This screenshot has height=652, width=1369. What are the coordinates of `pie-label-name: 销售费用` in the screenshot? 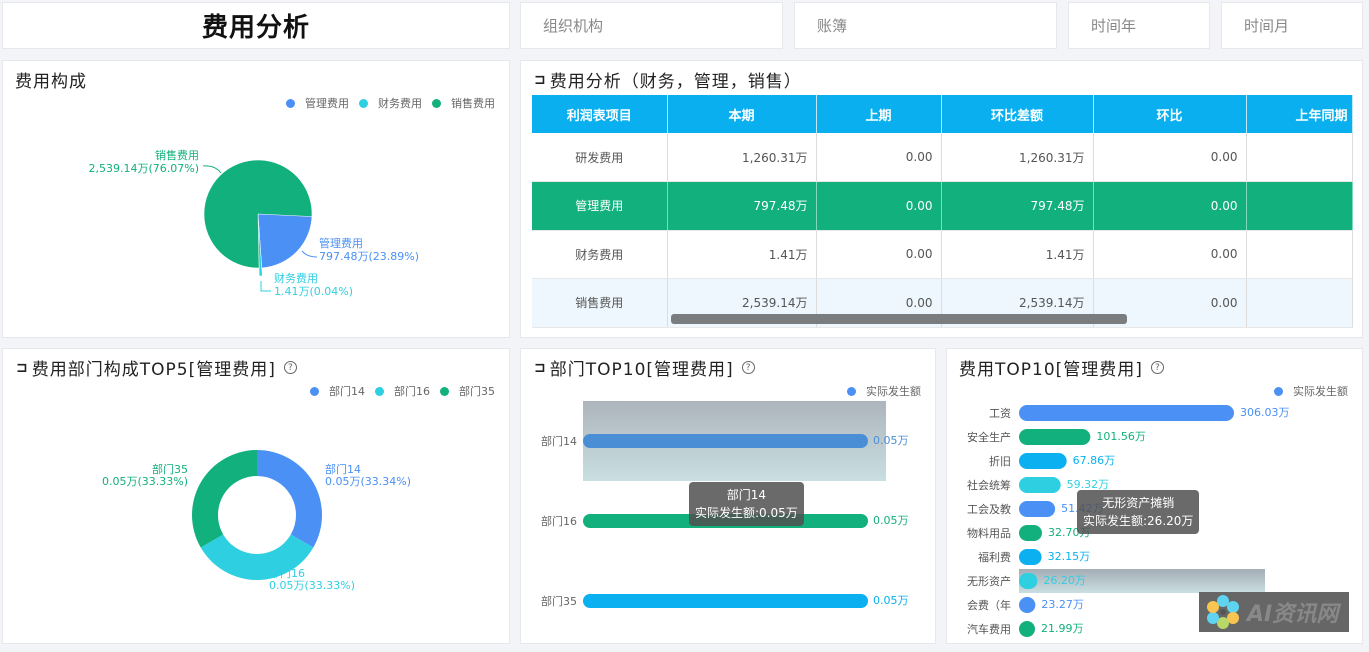 It's located at (177, 155).